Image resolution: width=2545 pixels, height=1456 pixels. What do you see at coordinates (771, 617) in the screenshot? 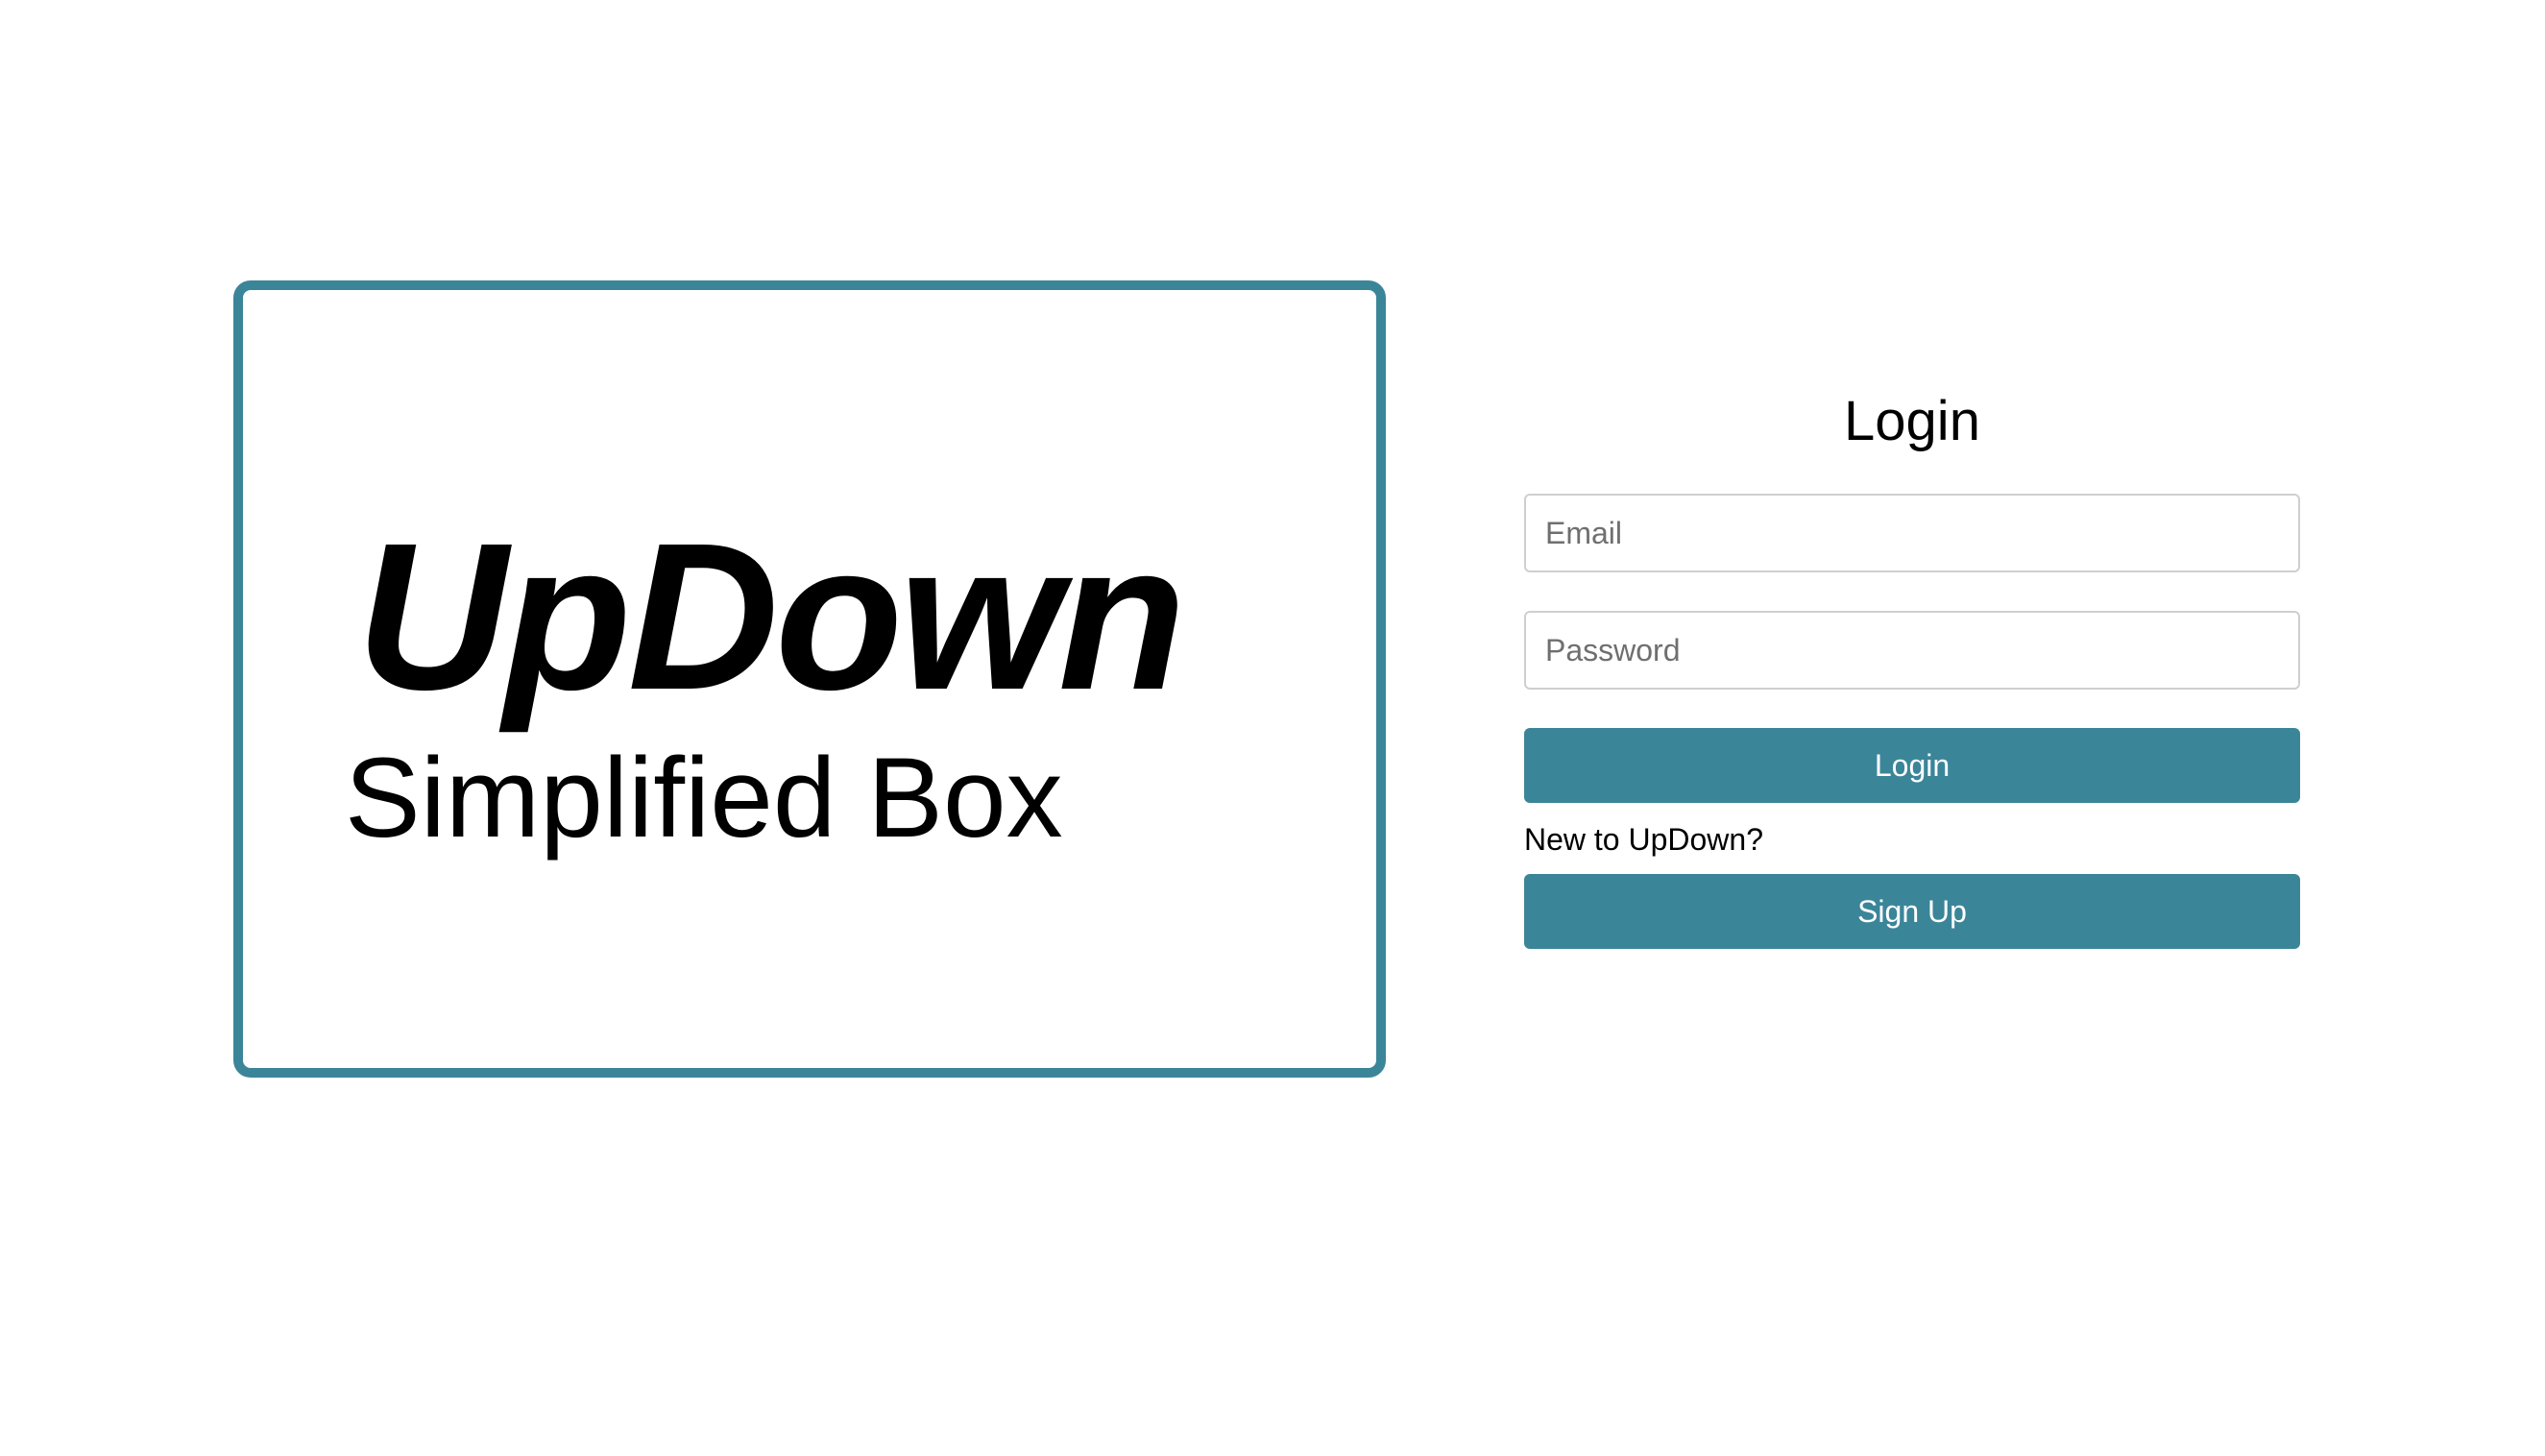
I see `brand-logo-text: UpDown` at bounding box center [771, 617].